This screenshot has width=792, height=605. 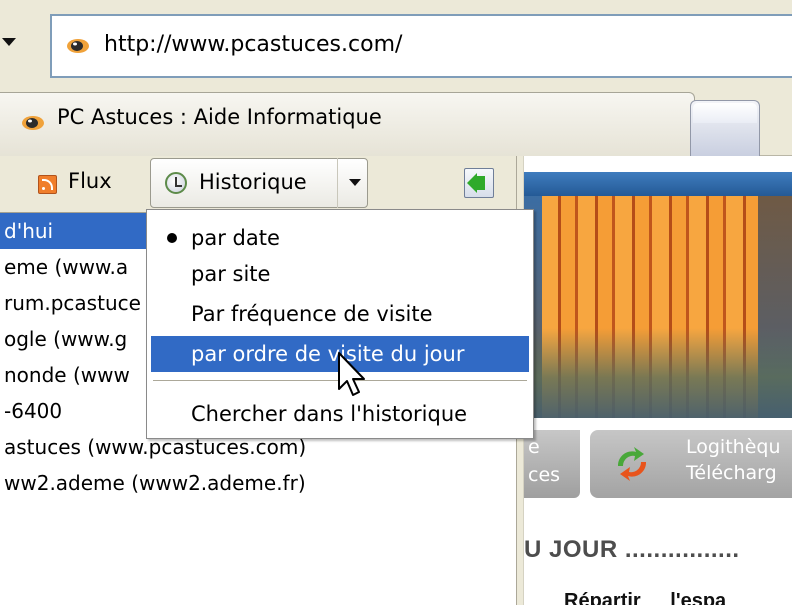 What do you see at coordinates (658, 307) in the screenshot?
I see `site-banner-image` at bounding box center [658, 307].